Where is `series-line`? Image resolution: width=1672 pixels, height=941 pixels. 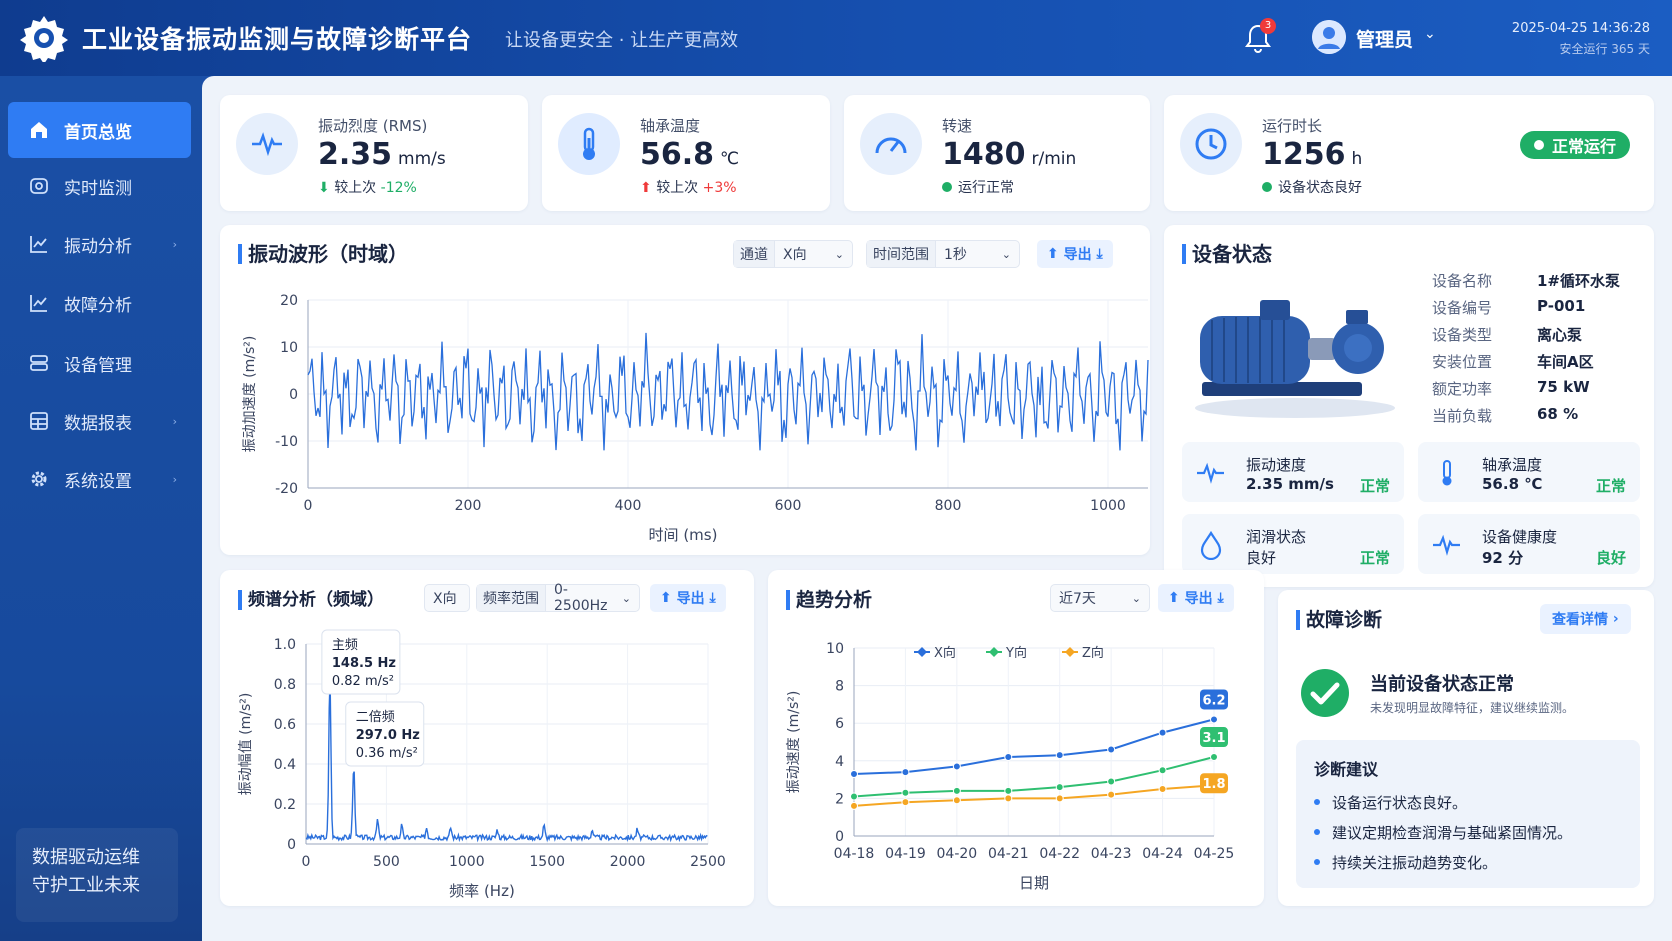 series-line is located at coordinates (1034, 746).